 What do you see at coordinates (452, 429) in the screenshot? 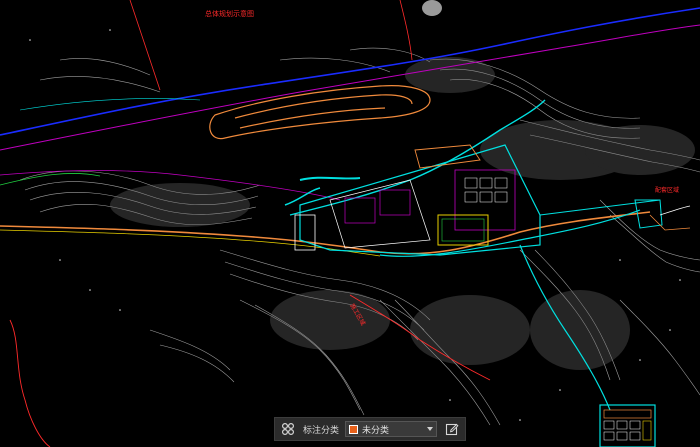
I see `edit-icon` at bounding box center [452, 429].